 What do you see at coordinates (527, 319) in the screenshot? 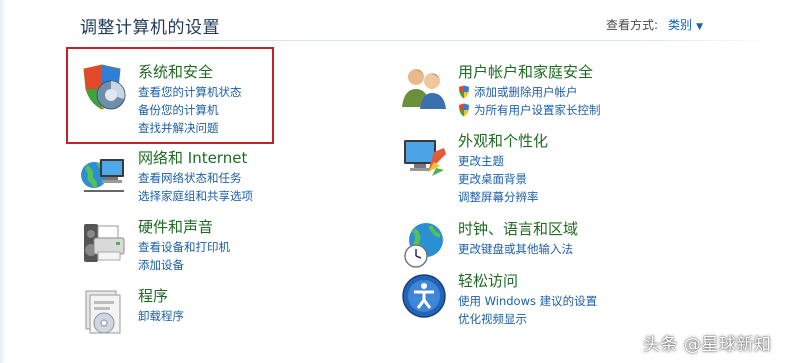
I see `category-link: 优化视频显示` at bounding box center [527, 319].